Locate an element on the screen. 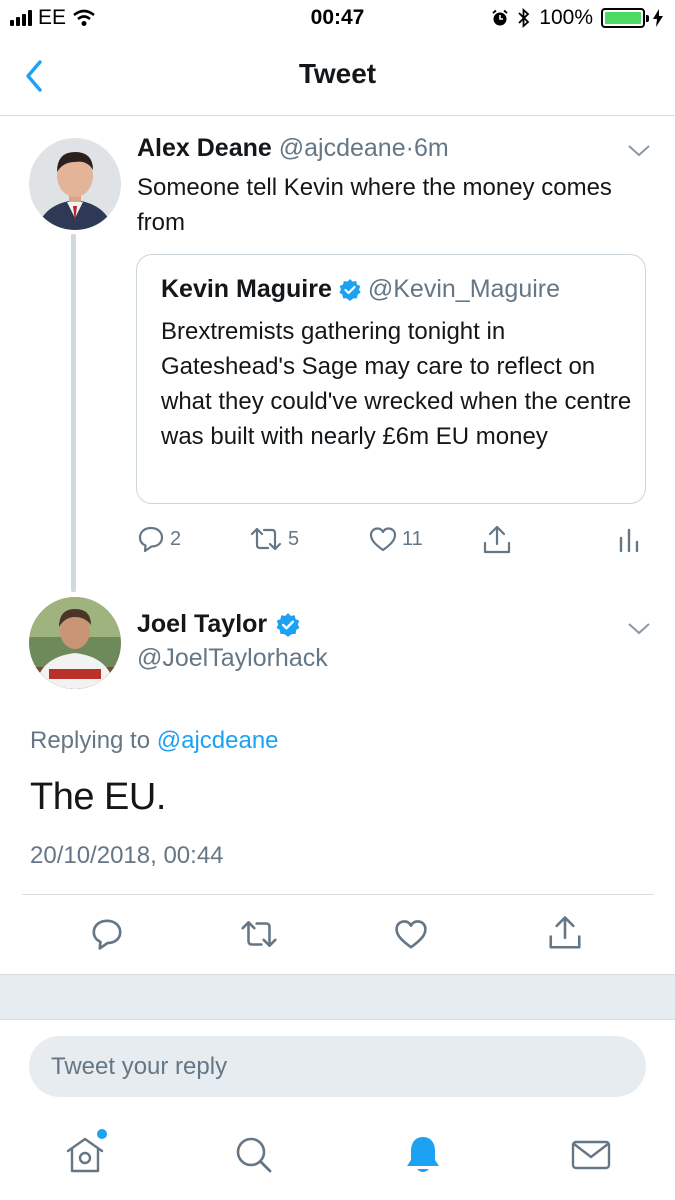 This screenshot has width=675, height=1200. bluetooth-icon is located at coordinates (524, 18).